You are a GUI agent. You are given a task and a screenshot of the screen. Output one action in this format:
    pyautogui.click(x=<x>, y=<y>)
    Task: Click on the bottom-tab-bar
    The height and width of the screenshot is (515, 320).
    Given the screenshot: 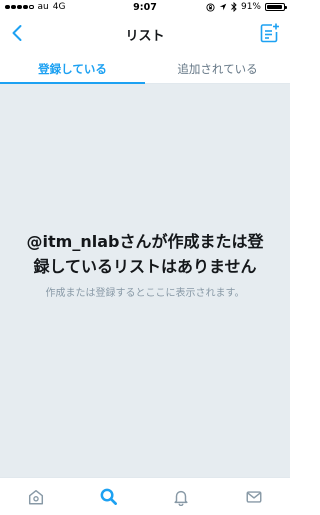 What is the action you would take?
    pyautogui.click(x=145, y=496)
    